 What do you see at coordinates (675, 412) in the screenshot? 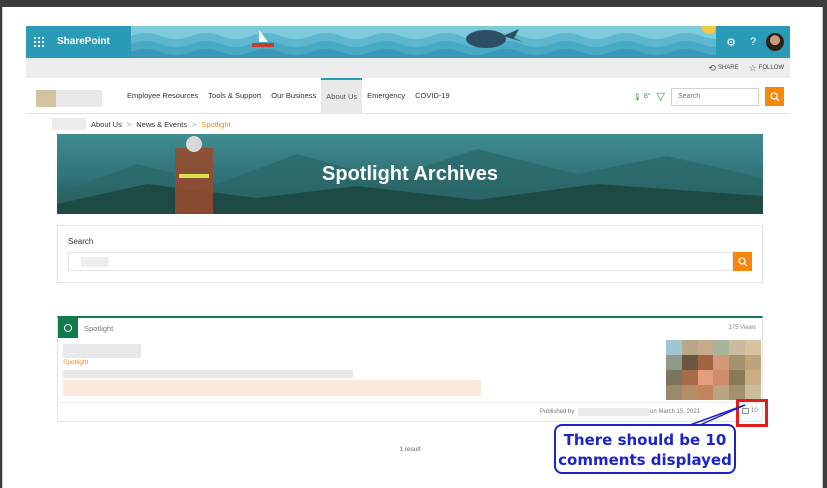
I see `published-date: on March 15, 2021` at bounding box center [675, 412].